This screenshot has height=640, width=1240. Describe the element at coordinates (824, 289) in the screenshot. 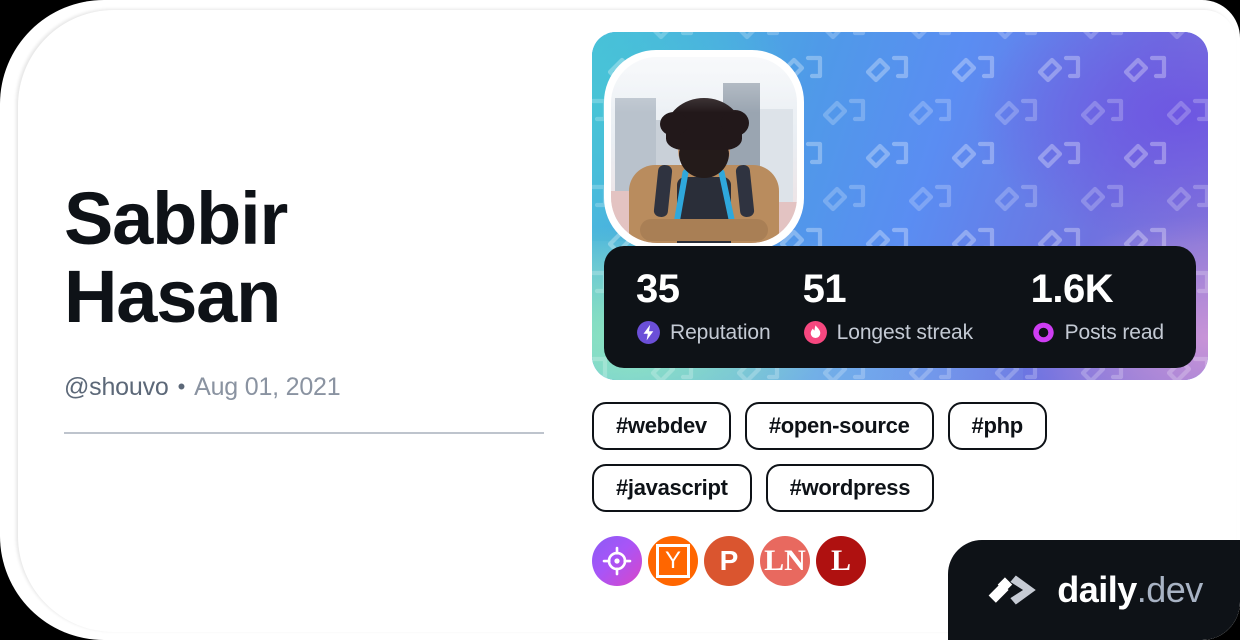

I see `stat-value: 51` at that location.